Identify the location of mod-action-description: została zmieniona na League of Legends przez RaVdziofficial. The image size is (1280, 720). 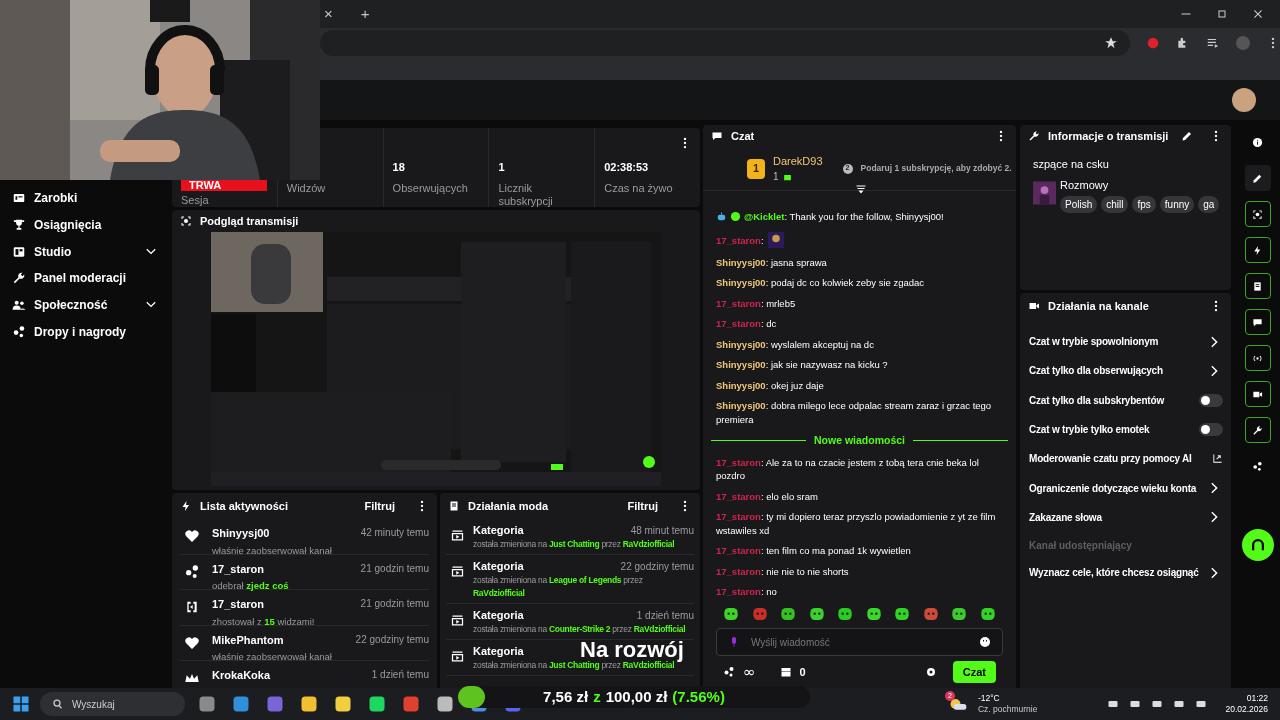
(558, 587).